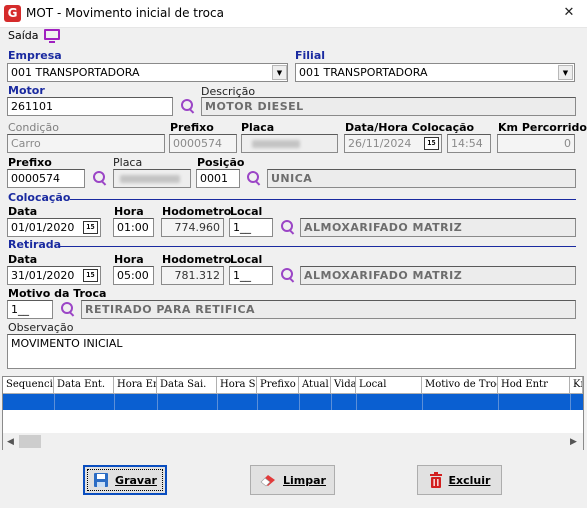 The height and width of the screenshot is (508, 587). I want to click on limpar-button: Limpar, so click(292, 480).